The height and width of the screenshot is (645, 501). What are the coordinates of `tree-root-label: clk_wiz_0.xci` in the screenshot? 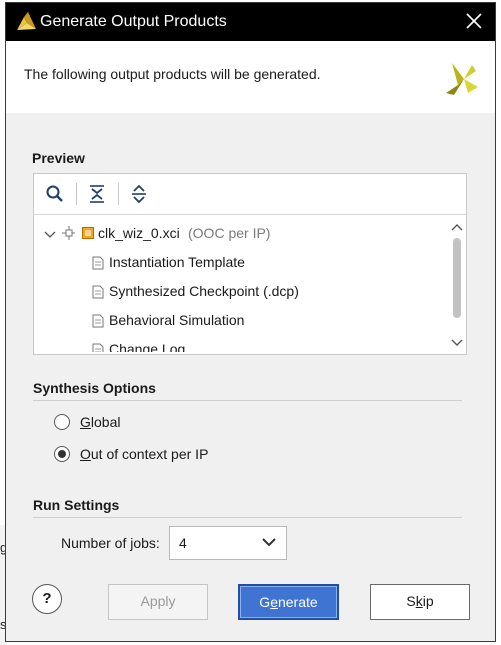 It's located at (139, 233).